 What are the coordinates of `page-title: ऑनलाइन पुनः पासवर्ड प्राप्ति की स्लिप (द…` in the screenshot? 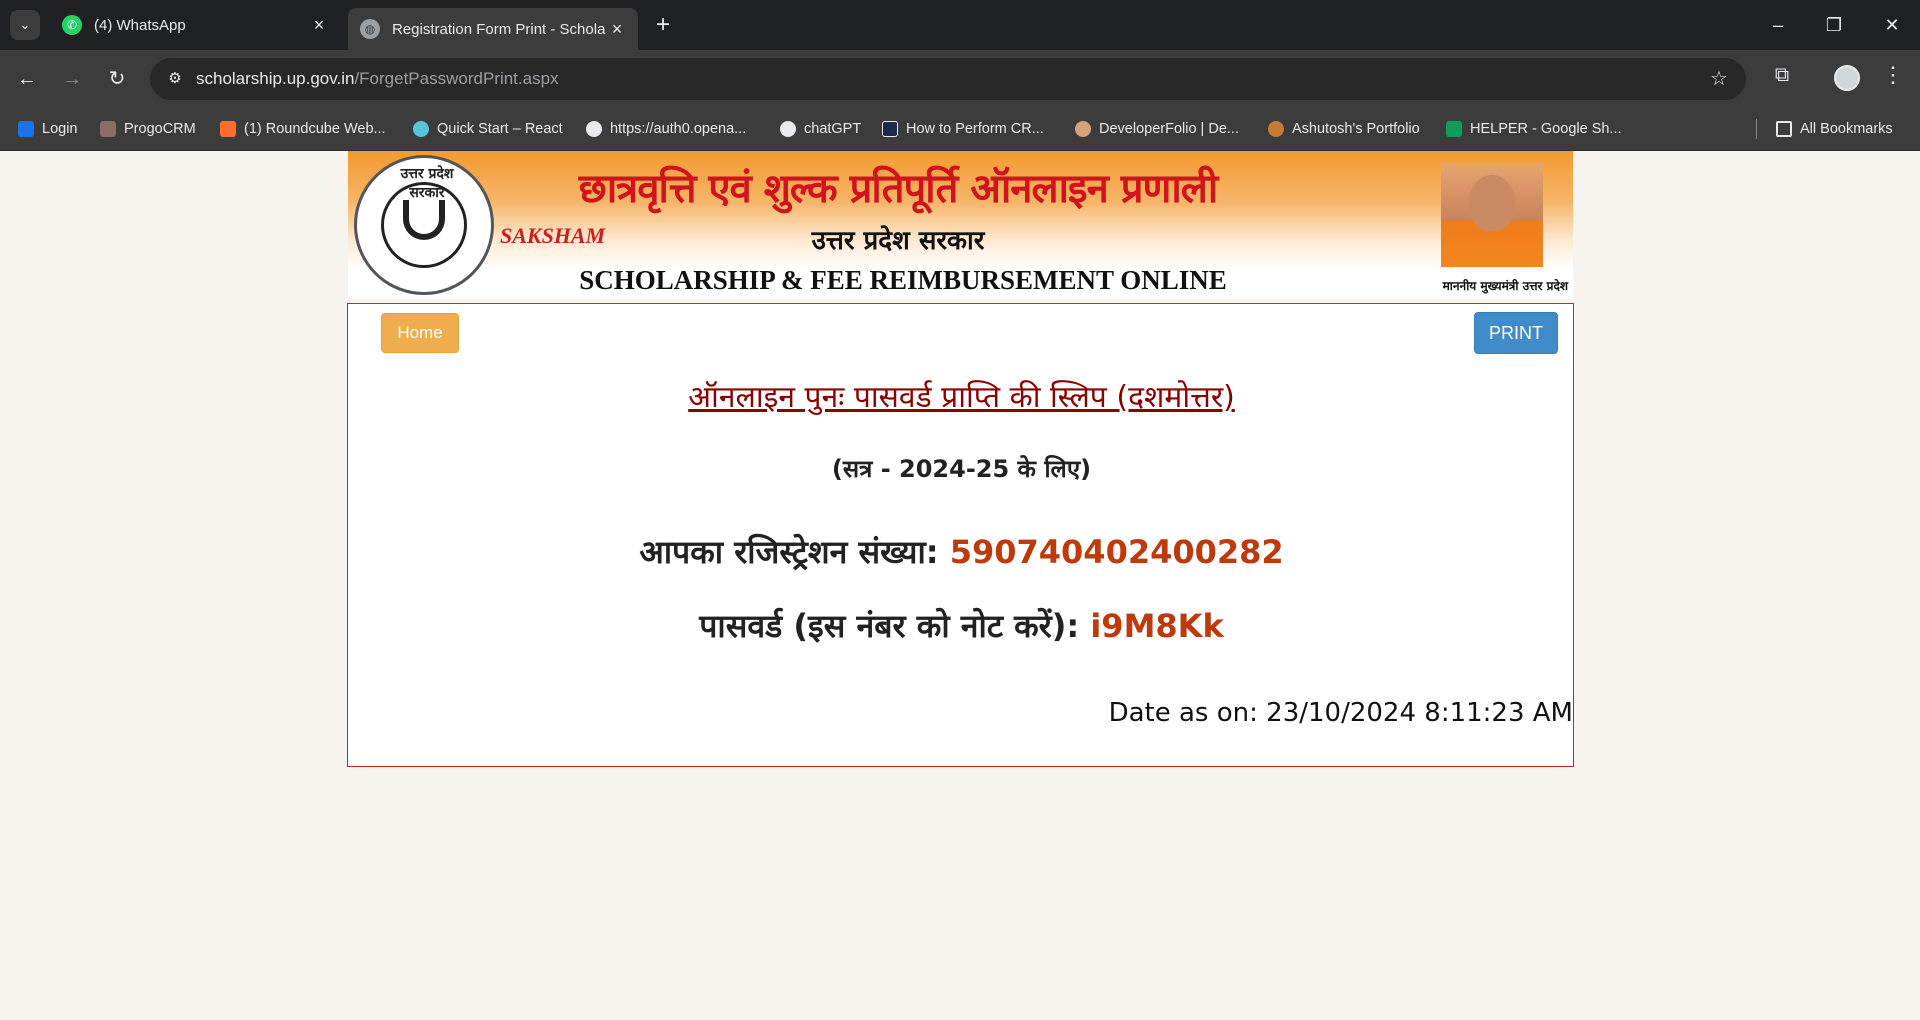 It's located at (961, 397).